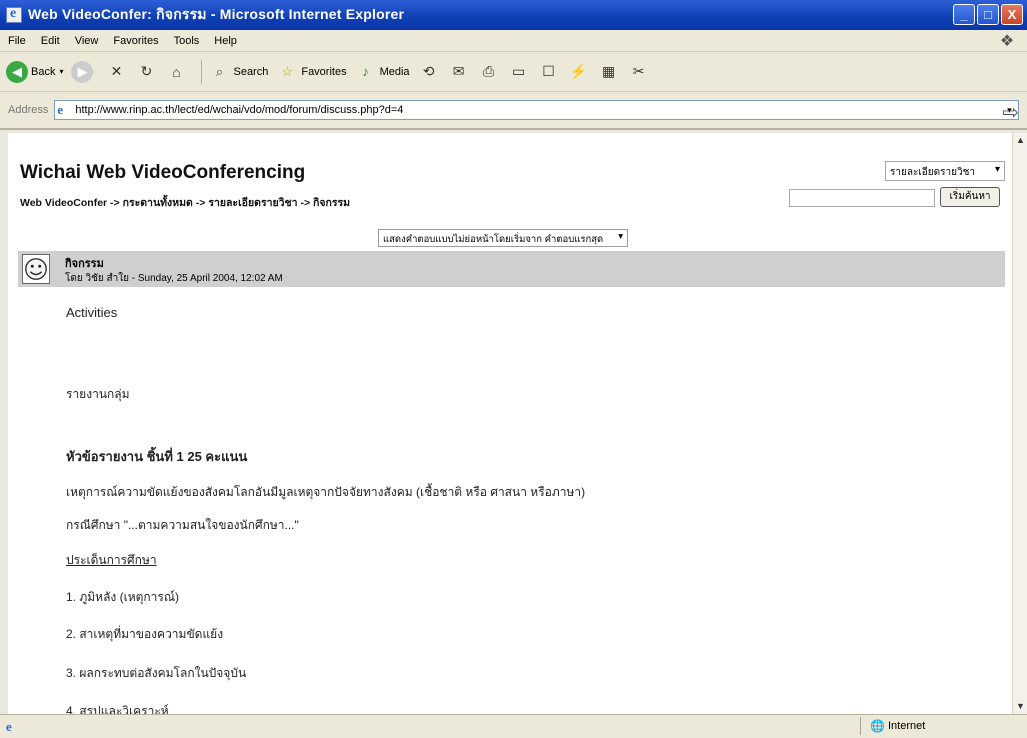 The width and height of the screenshot is (1027, 738). Describe the element at coordinates (50, 41) in the screenshot. I see `menu-edit: Edit` at that location.